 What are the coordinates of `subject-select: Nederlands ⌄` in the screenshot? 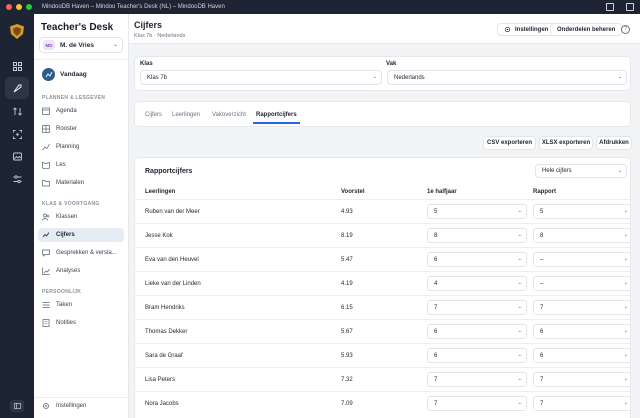 It's located at (507, 77).